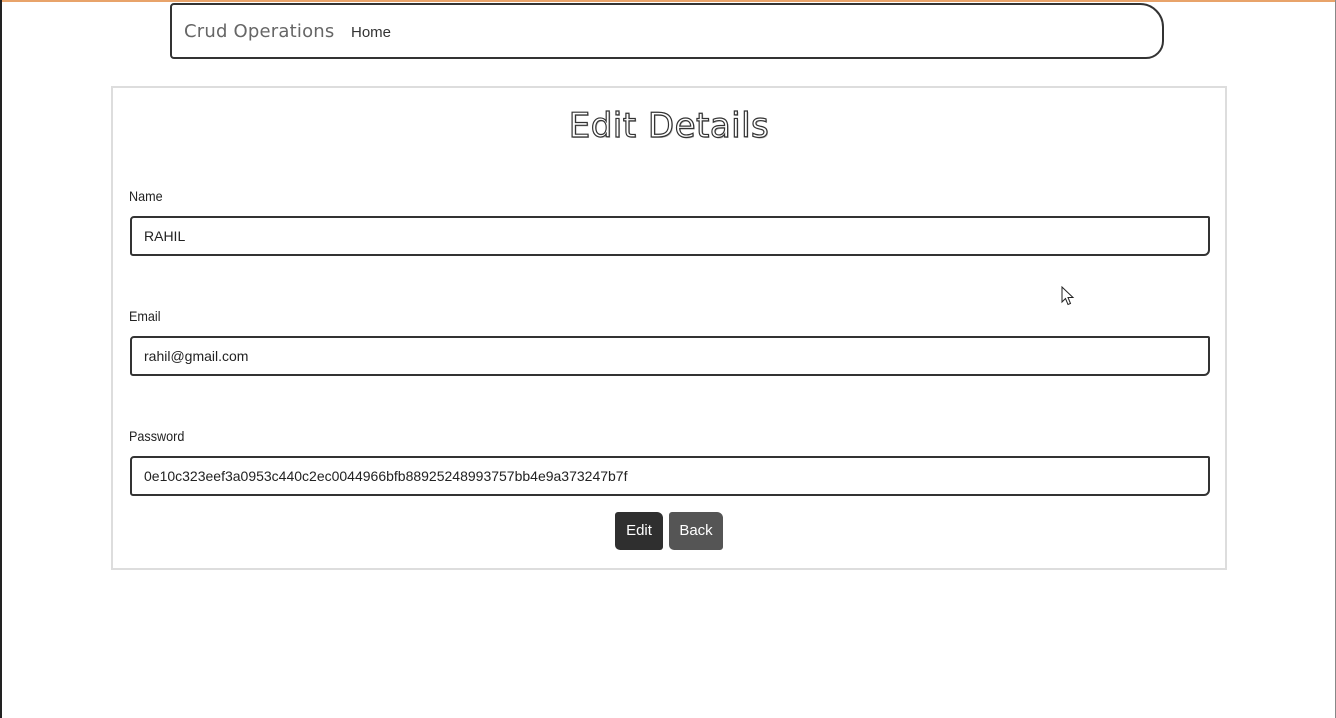 The width and height of the screenshot is (1336, 718). Describe the element at coordinates (670, 236) in the screenshot. I see `name-field` at that location.